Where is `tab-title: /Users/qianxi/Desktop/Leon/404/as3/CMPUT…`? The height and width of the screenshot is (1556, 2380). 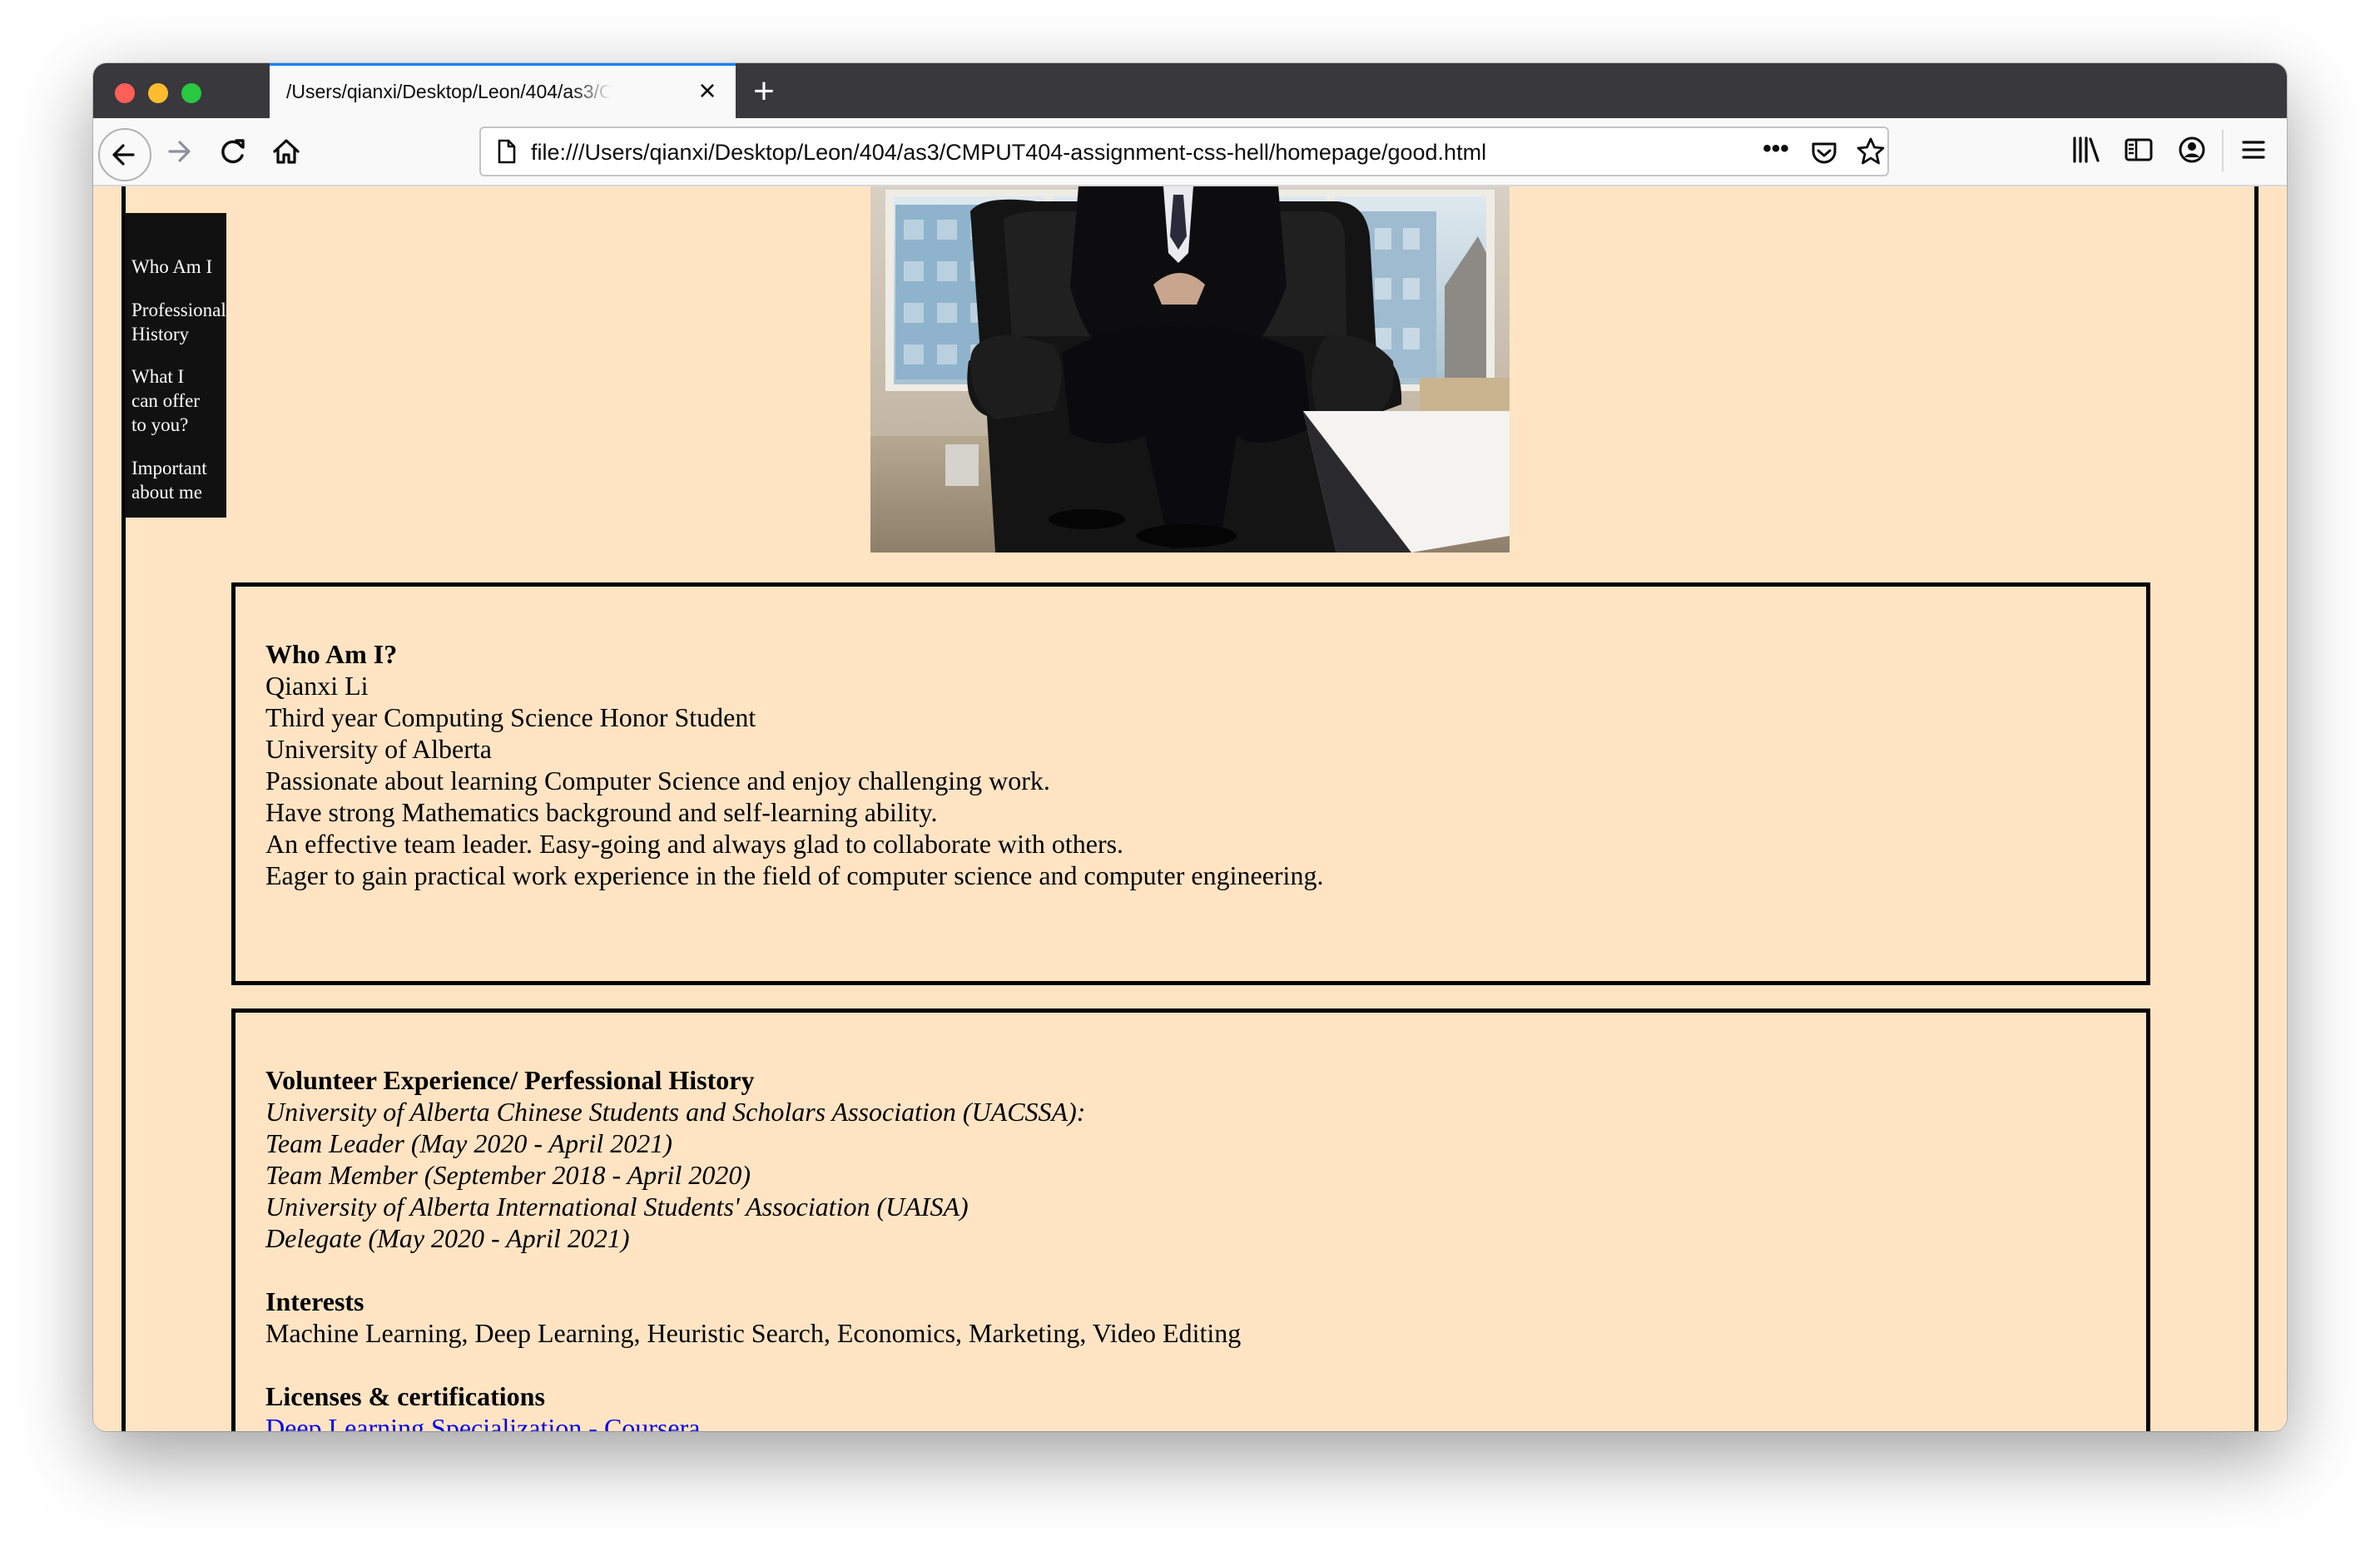
tab-title: /Users/qianxi/Desktop/Leon/404/as3/CMPUT… is located at coordinates (448, 91).